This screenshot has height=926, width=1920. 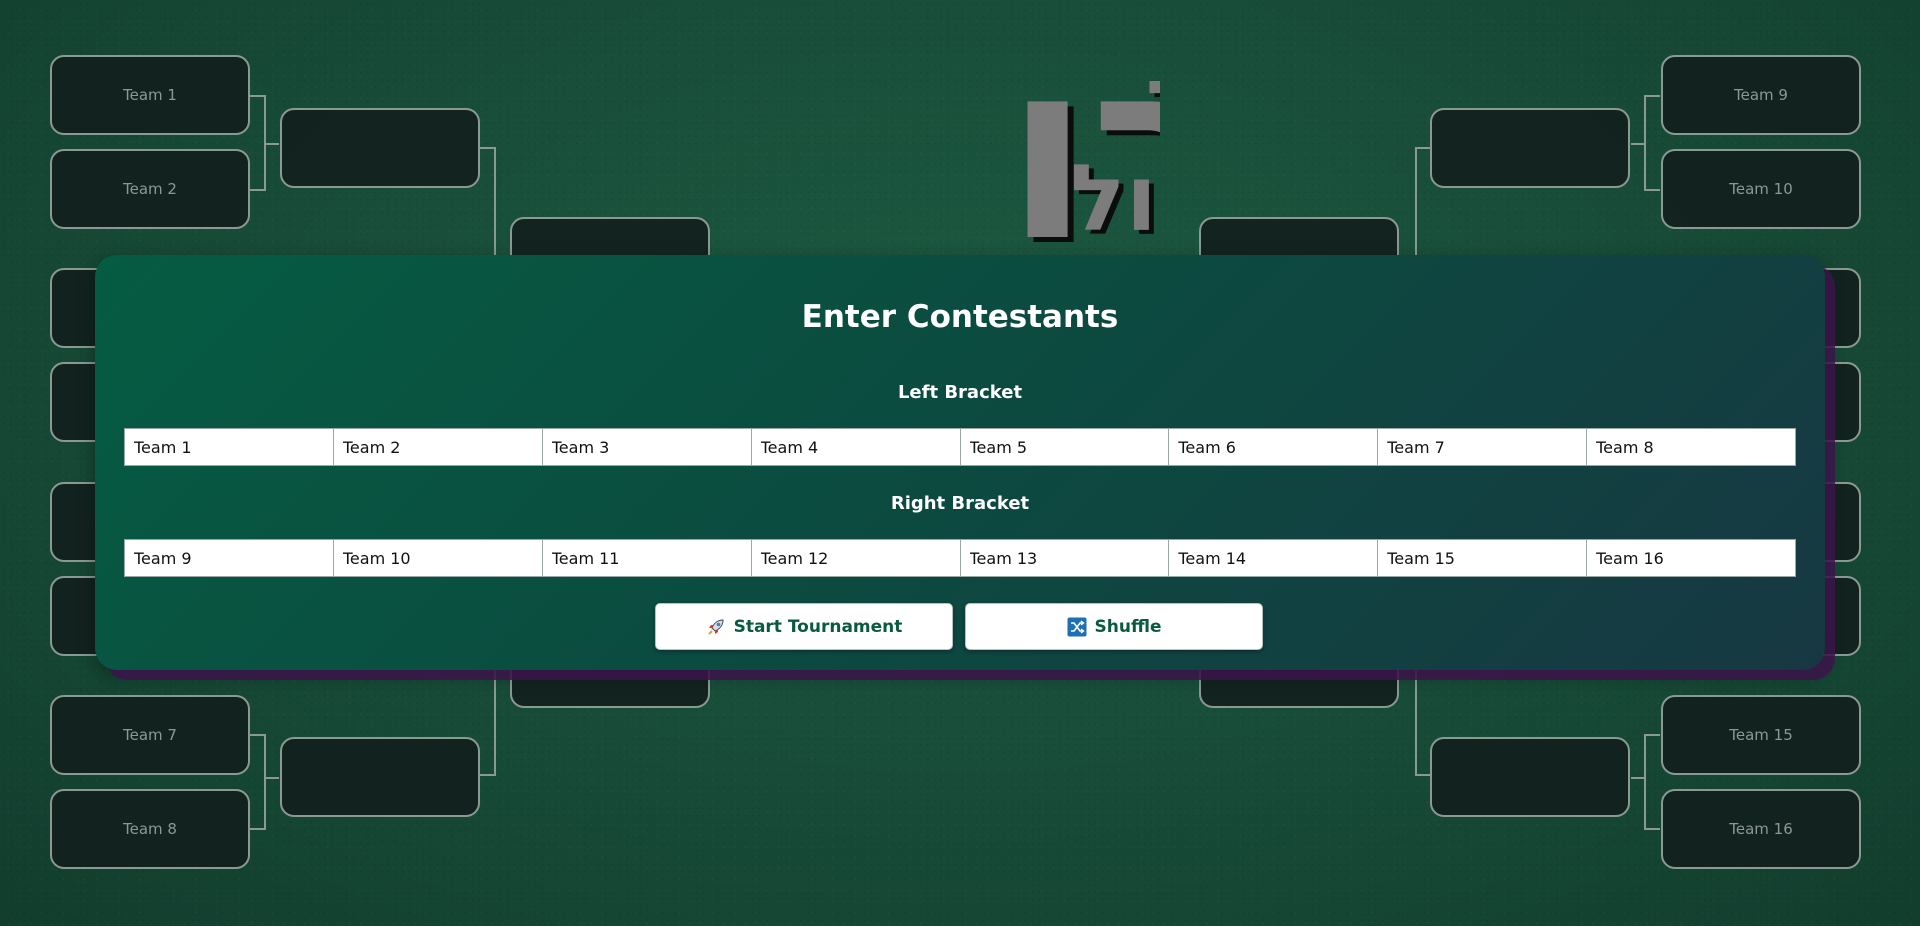 I want to click on right-bracket-label: Right Bracket, so click(x=960, y=503).